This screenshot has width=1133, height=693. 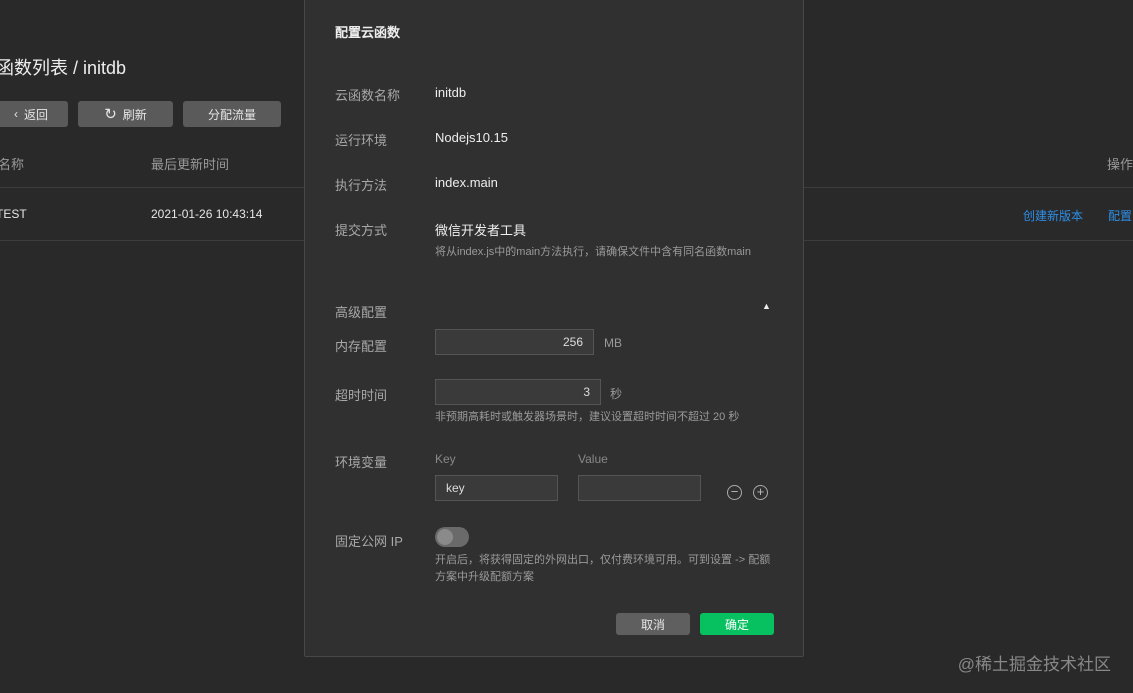 I want to click on runtime-value: Nodejs10.15, so click(x=471, y=137).